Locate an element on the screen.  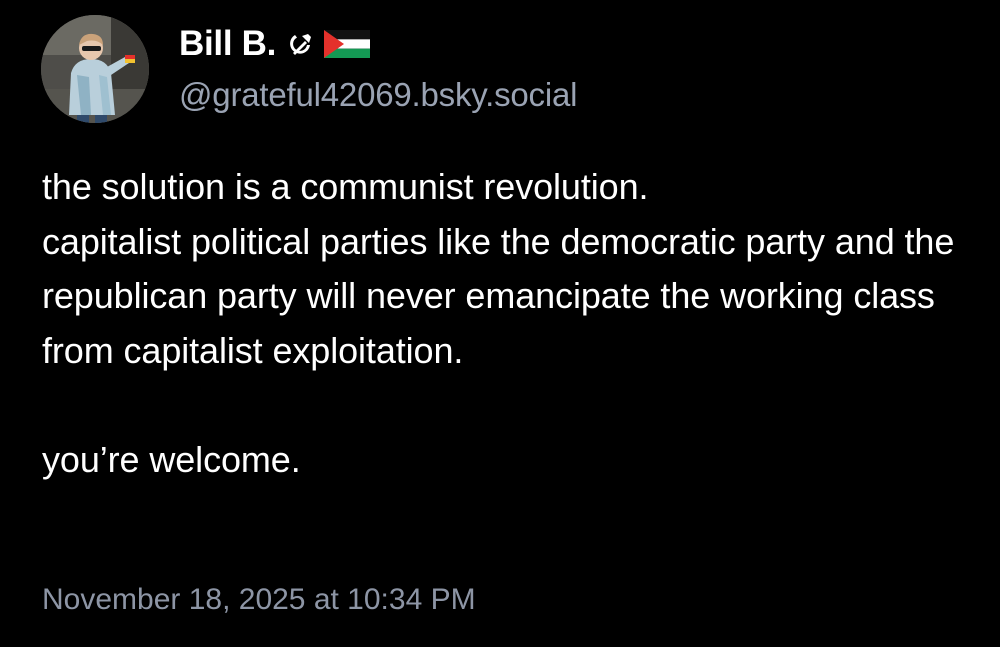
avatar is located at coordinates (95, 69).